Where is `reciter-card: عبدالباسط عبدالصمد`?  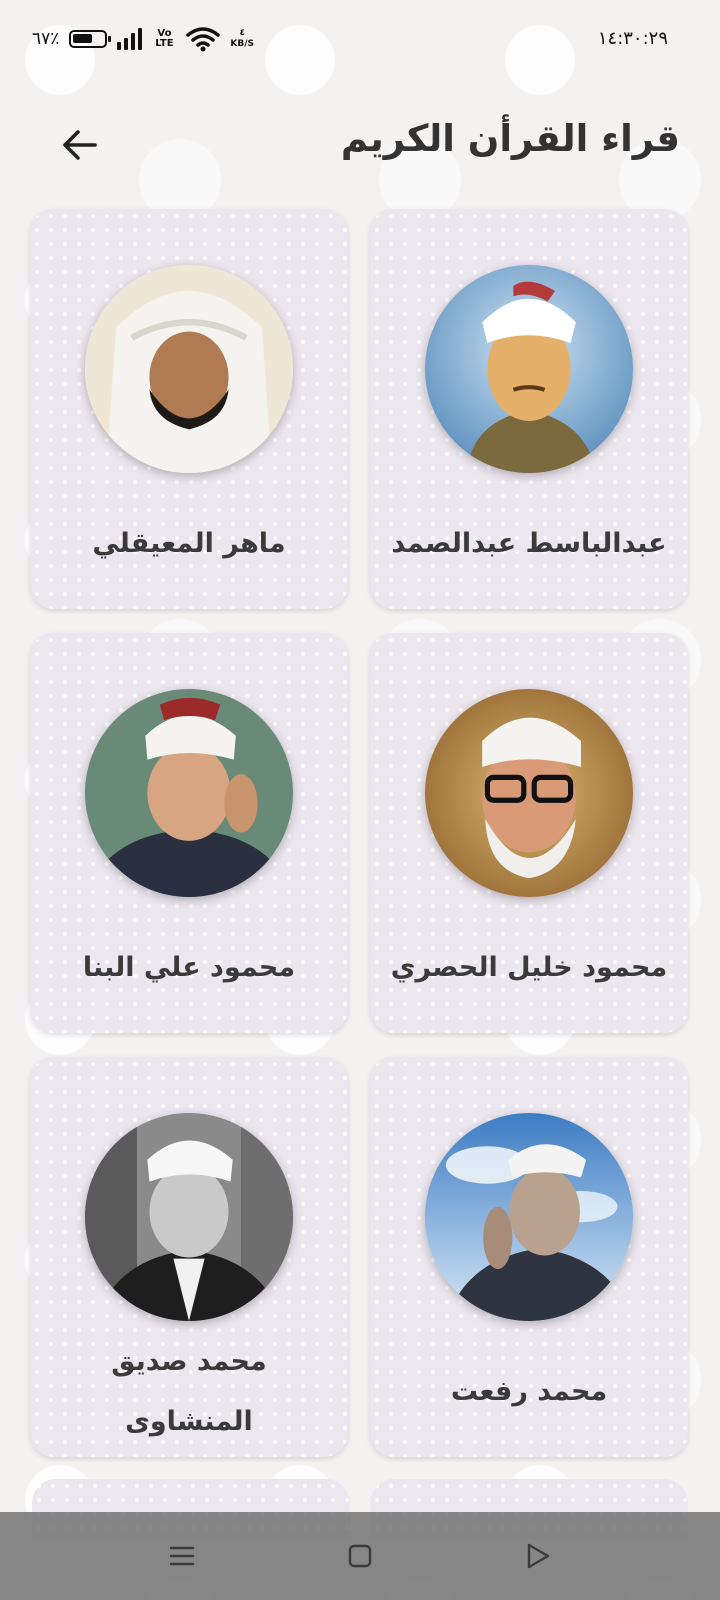 reciter-card: عبدالباسط عبدالصمد is located at coordinates (529, 409).